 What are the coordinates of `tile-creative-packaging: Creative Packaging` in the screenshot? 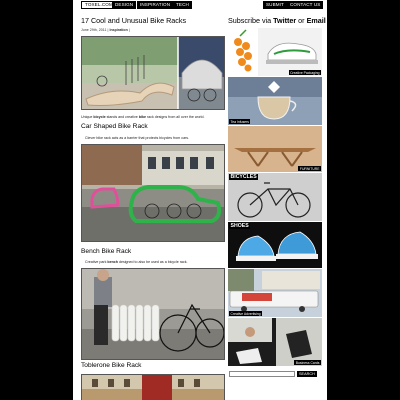 It's located at (275, 52).